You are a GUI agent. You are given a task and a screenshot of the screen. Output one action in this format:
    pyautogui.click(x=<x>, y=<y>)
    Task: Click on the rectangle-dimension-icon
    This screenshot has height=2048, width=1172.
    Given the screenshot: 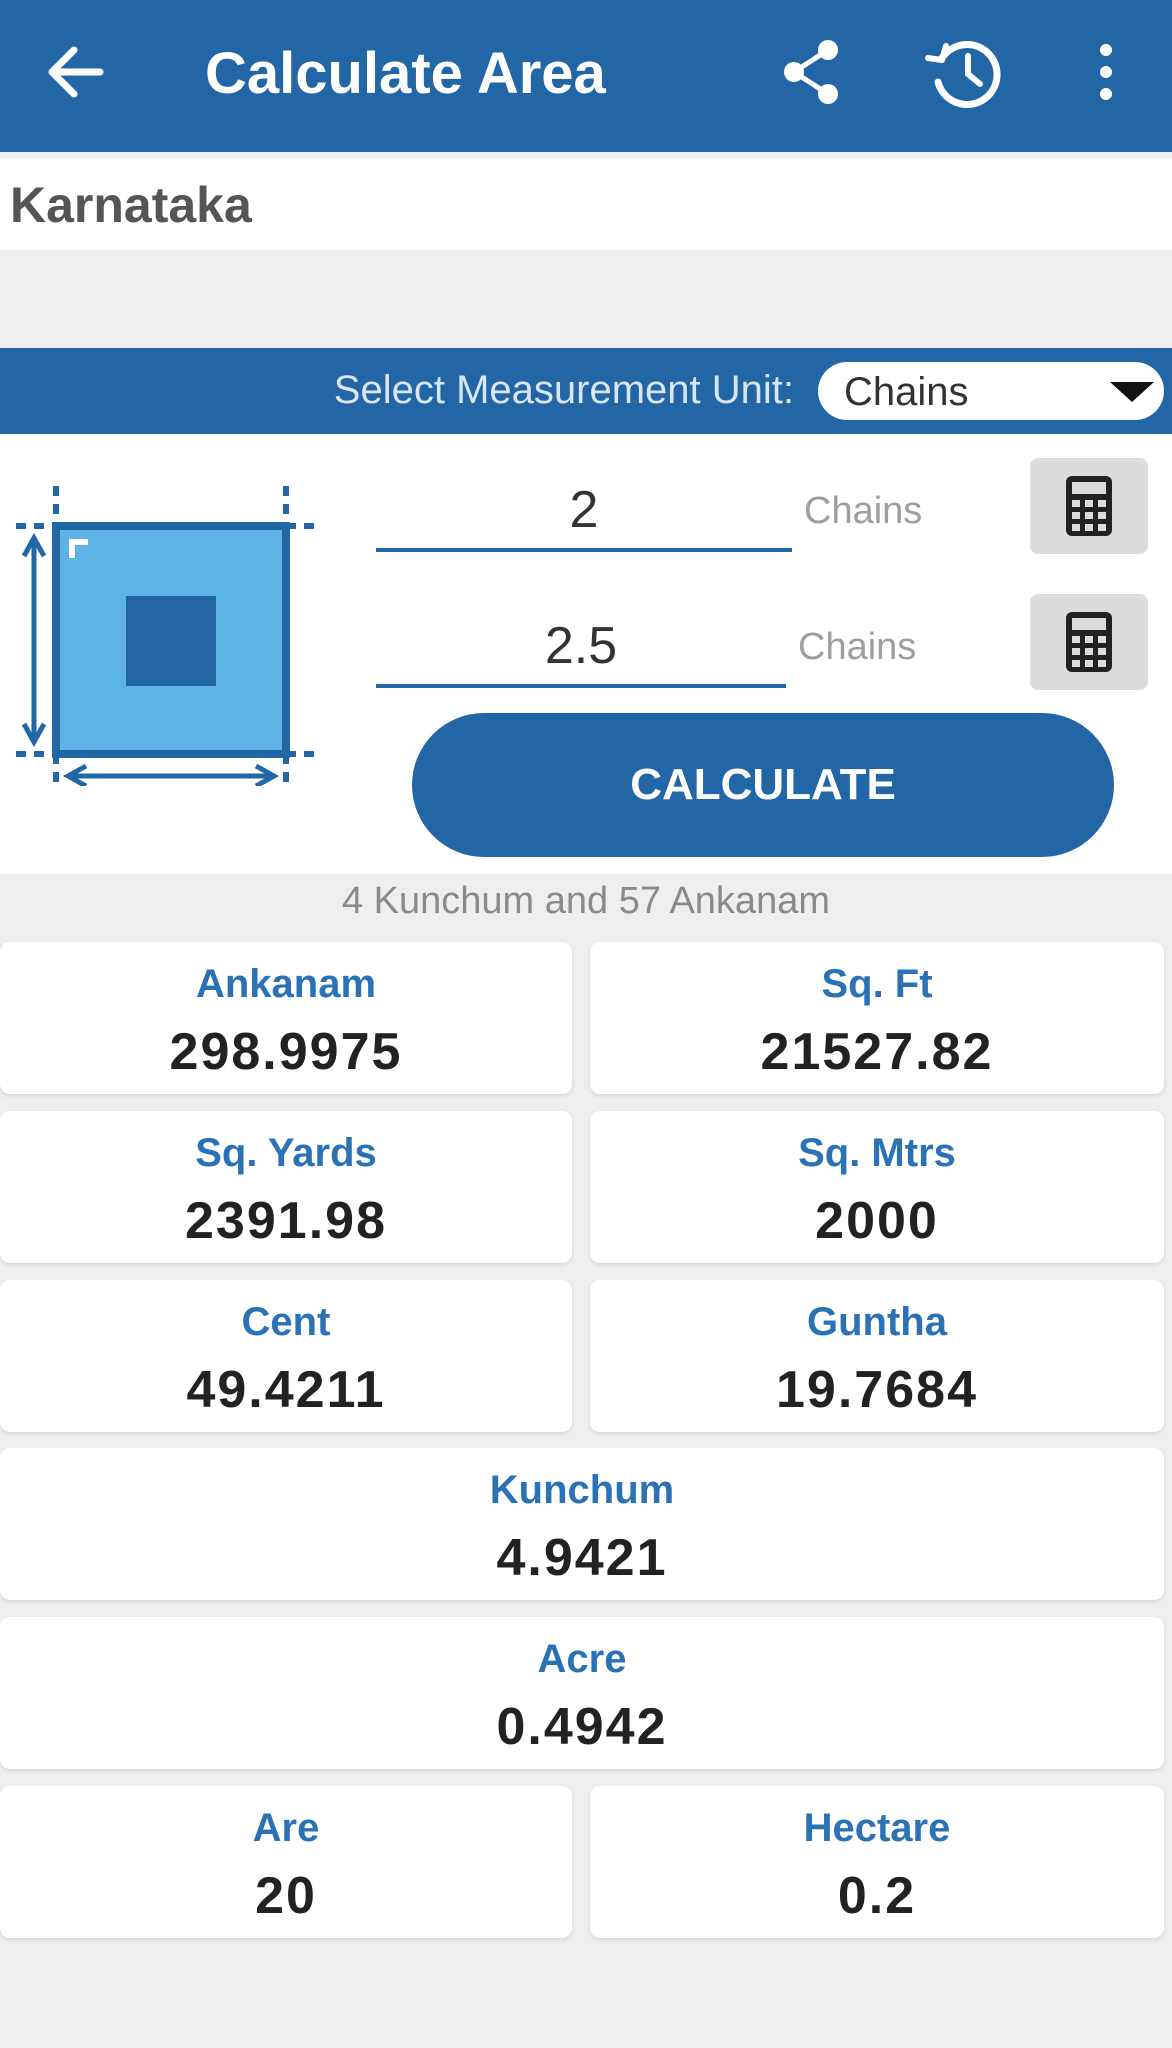 What is the action you would take?
    pyautogui.click(x=171, y=637)
    